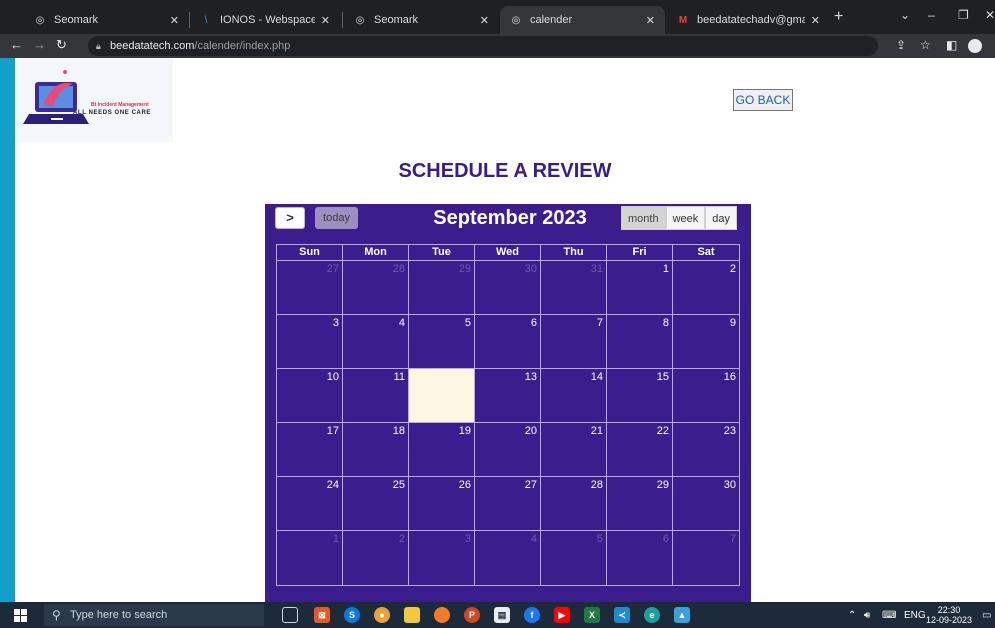 The image size is (995, 628). I want to click on weekday-label: Mon, so click(376, 252).